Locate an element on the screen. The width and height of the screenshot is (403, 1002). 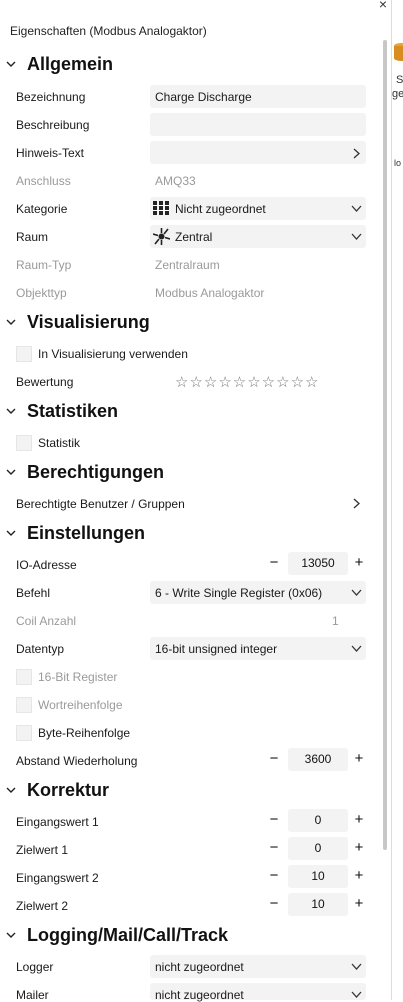
section-title: Einstellungen is located at coordinates (86, 533).